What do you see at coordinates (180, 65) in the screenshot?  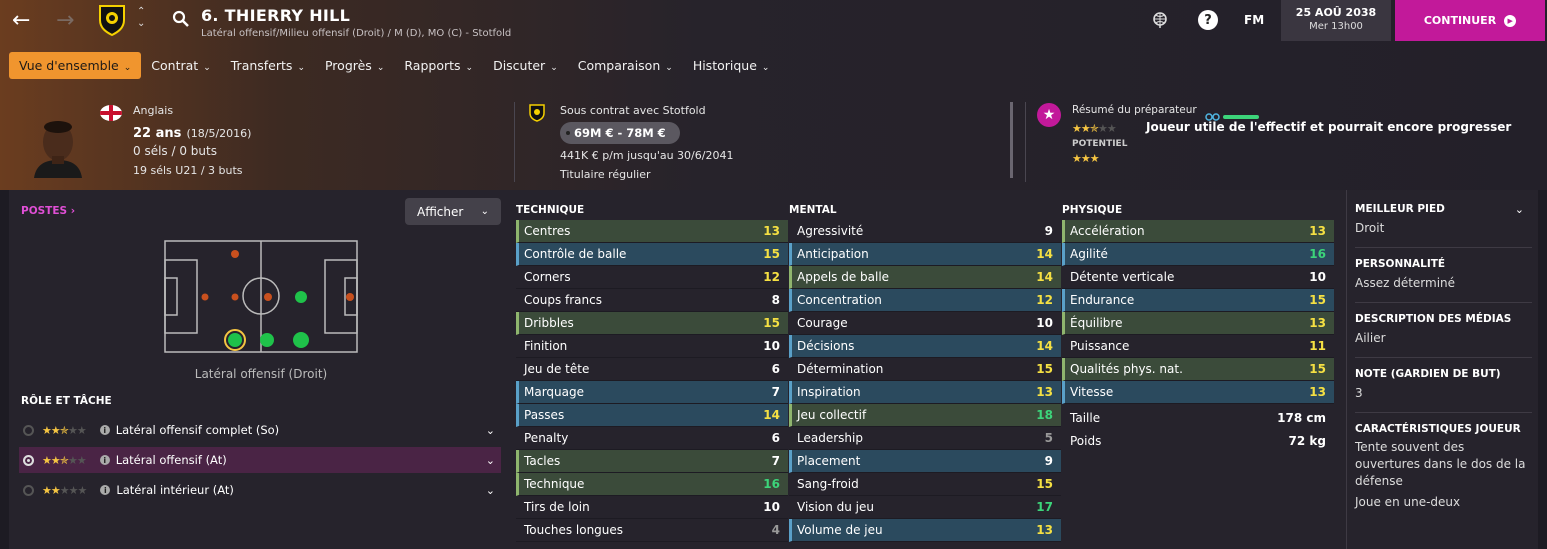 I see `tab-contract: Contrat ⌄` at bounding box center [180, 65].